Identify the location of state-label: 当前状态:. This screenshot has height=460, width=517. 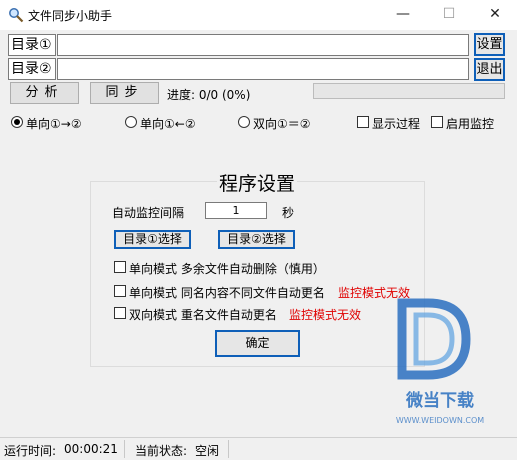
(161, 451).